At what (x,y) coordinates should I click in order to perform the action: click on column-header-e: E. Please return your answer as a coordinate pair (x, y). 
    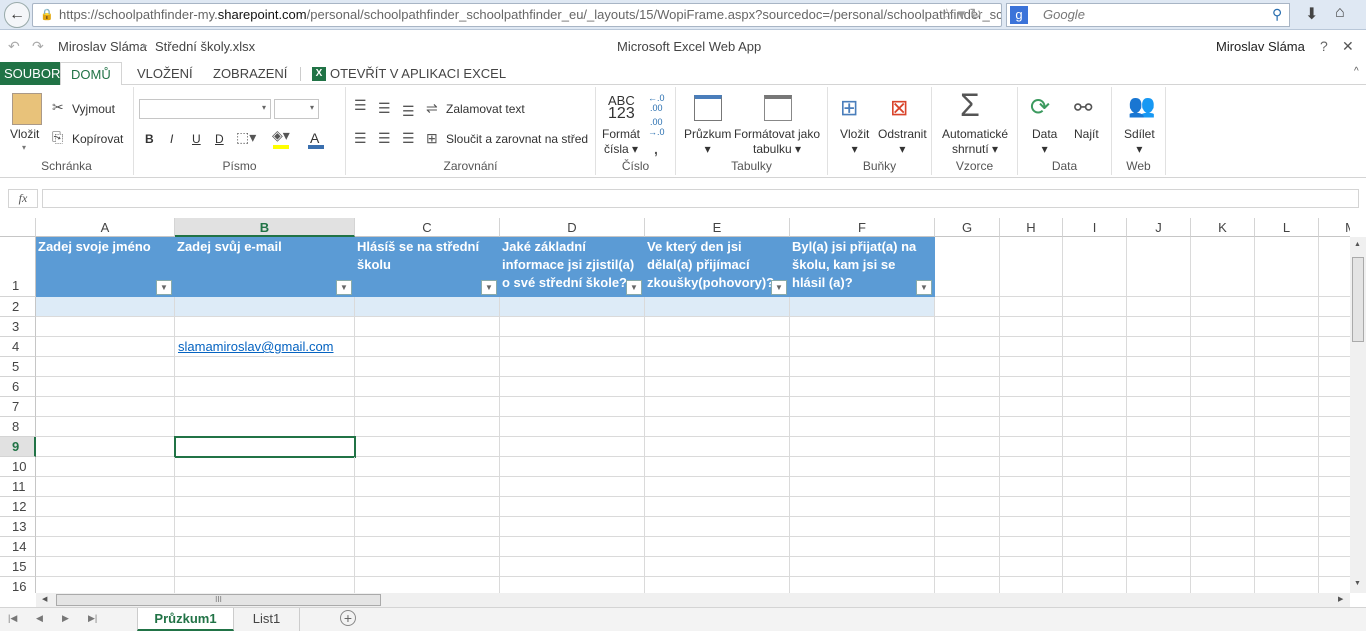
    Looking at the image, I should click on (717, 227).